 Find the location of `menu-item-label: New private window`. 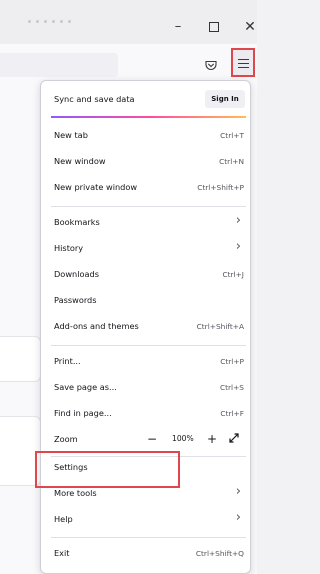

menu-item-label: New private window is located at coordinates (96, 187).